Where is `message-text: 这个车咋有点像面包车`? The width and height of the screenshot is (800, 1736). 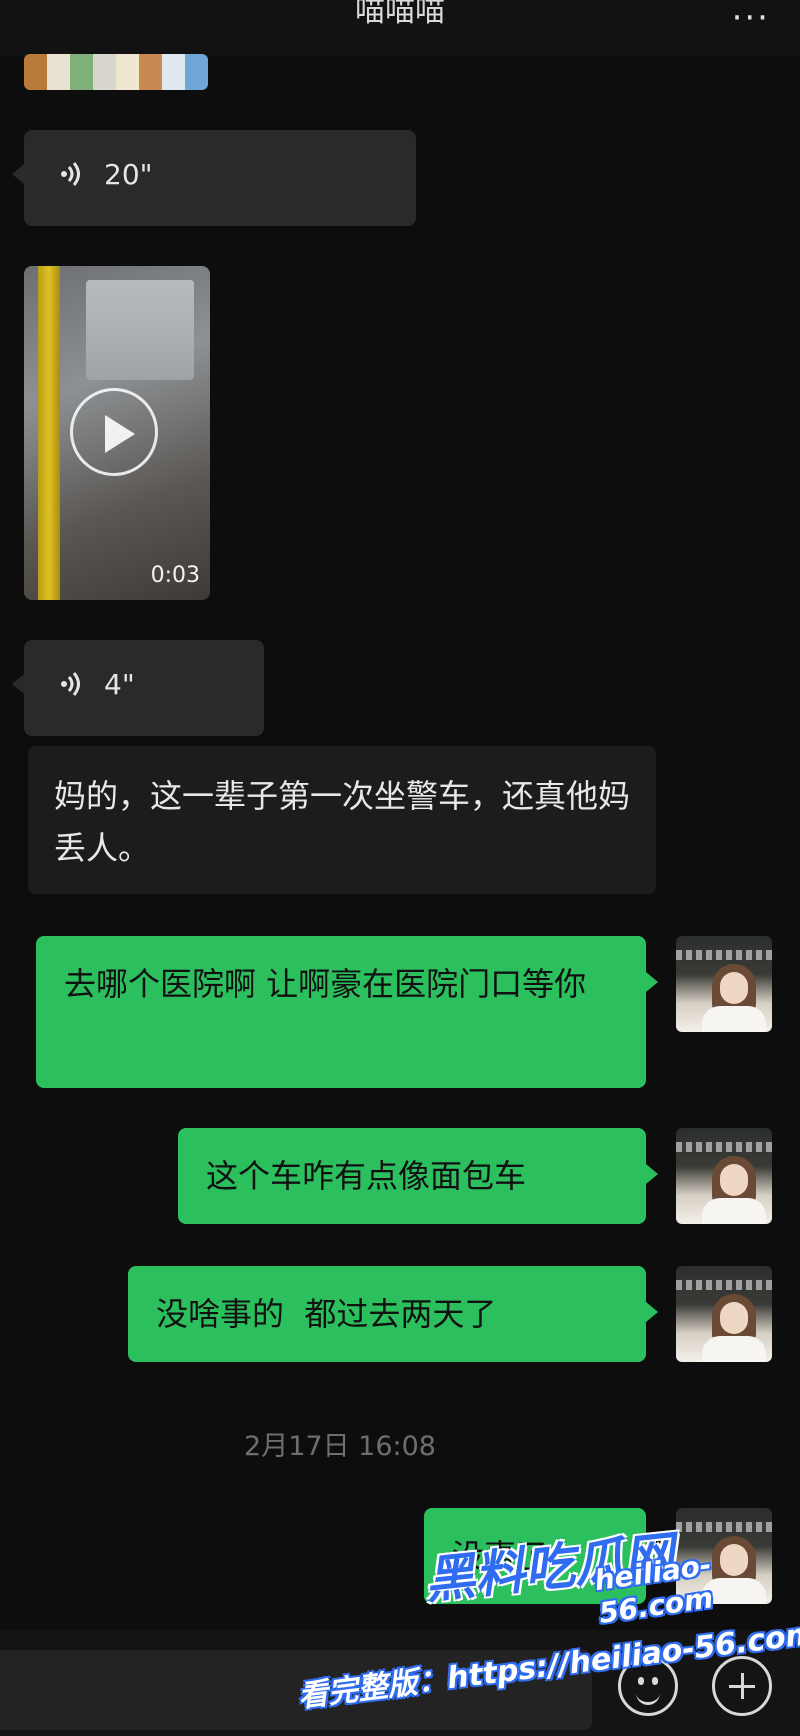
message-text: 这个车咋有点像面包车 is located at coordinates (366, 1176).